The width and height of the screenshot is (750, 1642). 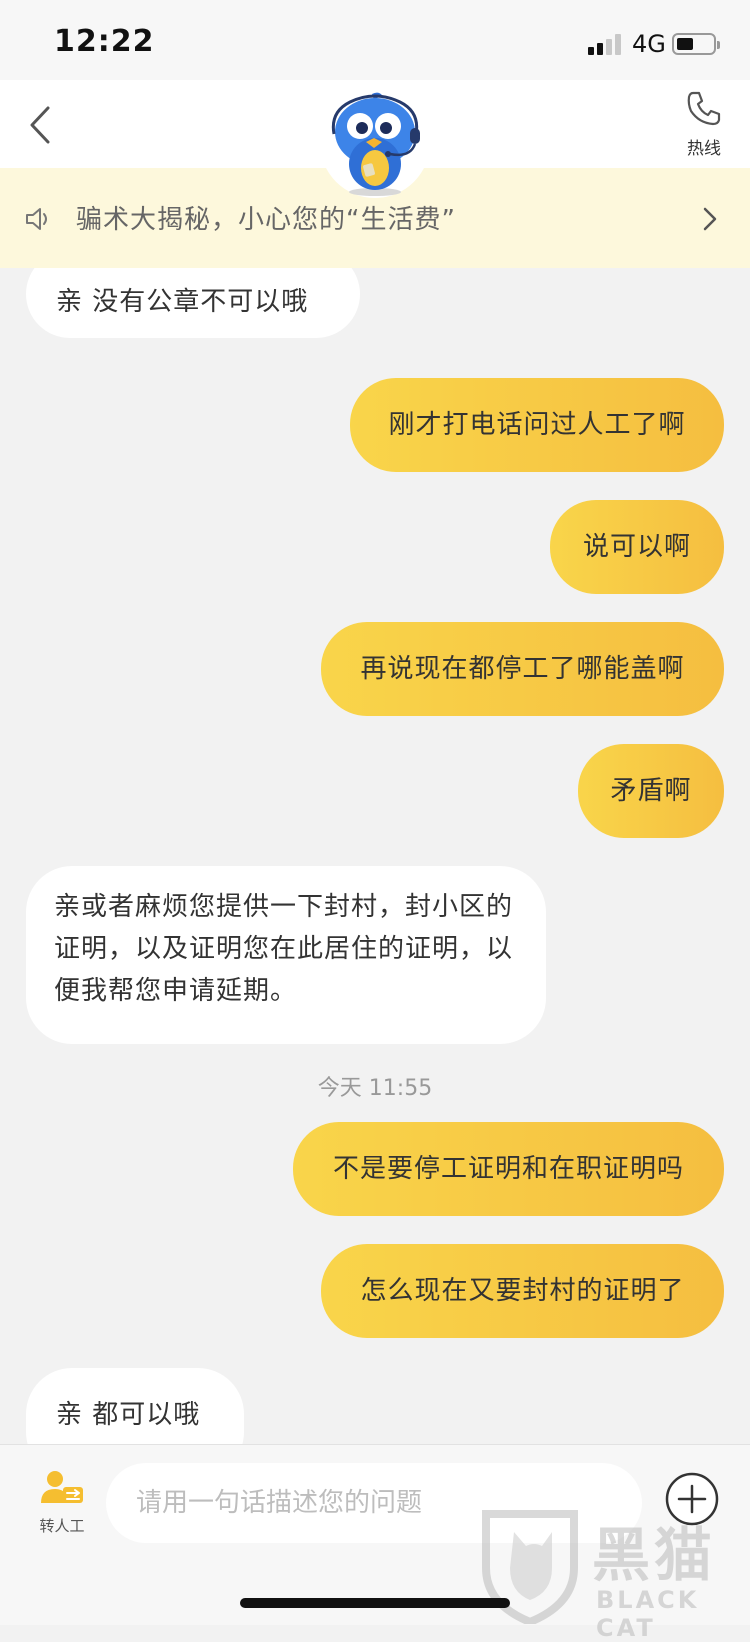 I want to click on back-icon, so click(x=40, y=125).